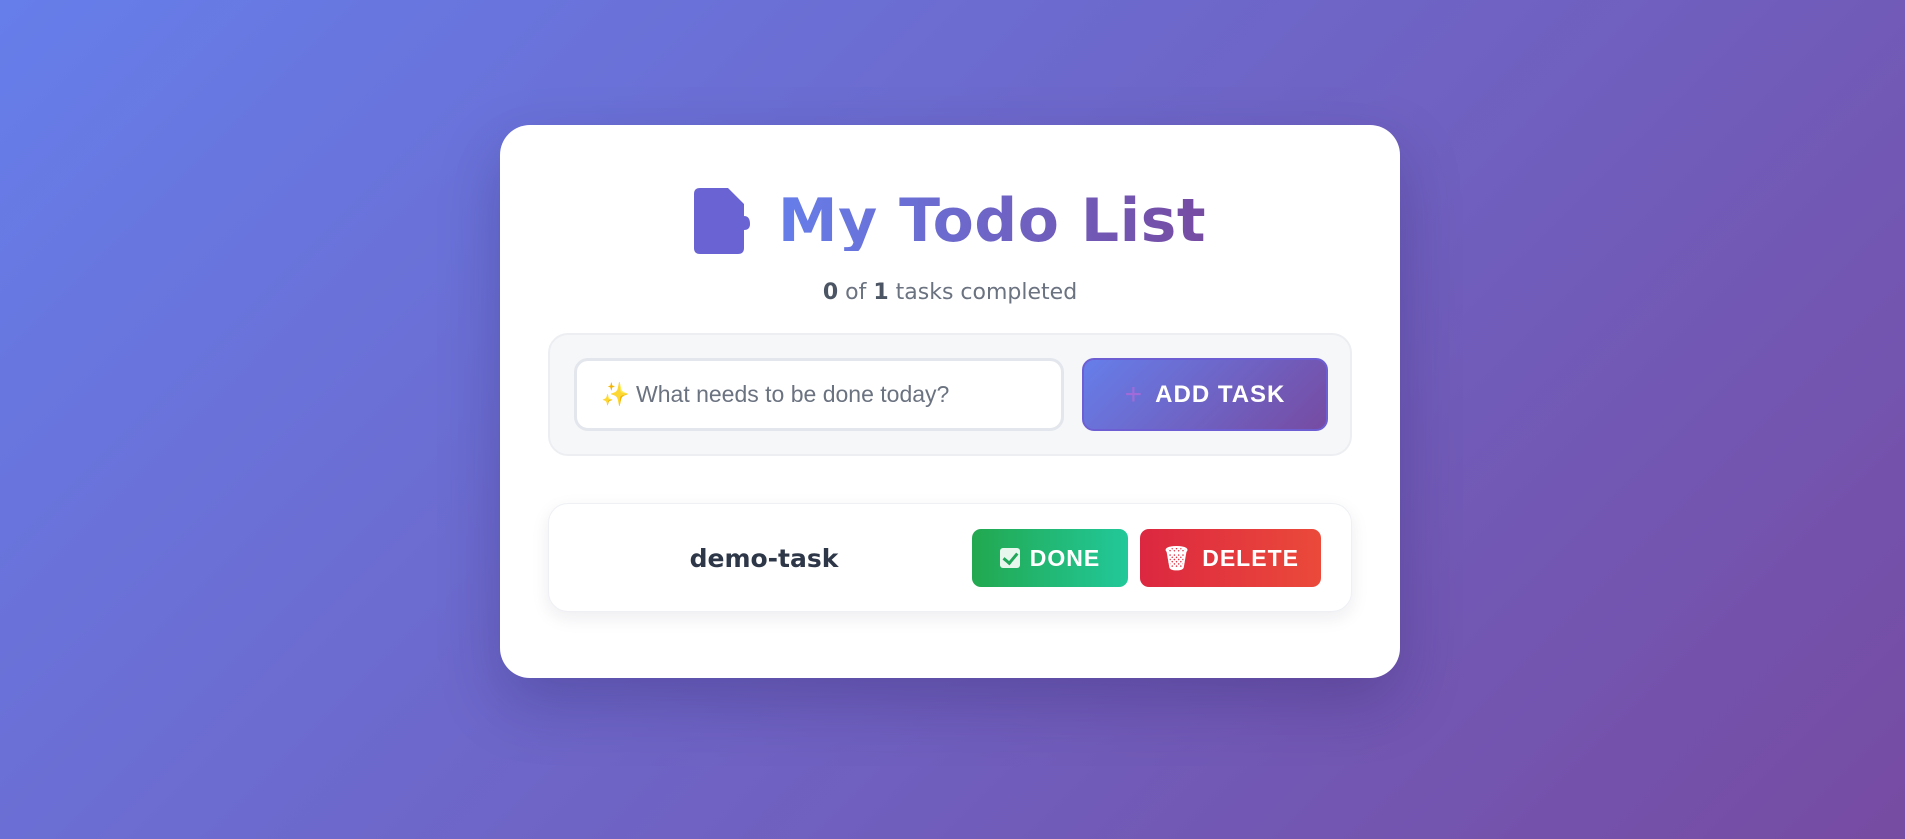 Image resolution: width=1905 pixels, height=839 pixels. I want to click on completion-stats: 0 of 1 tasks completed, so click(950, 292).